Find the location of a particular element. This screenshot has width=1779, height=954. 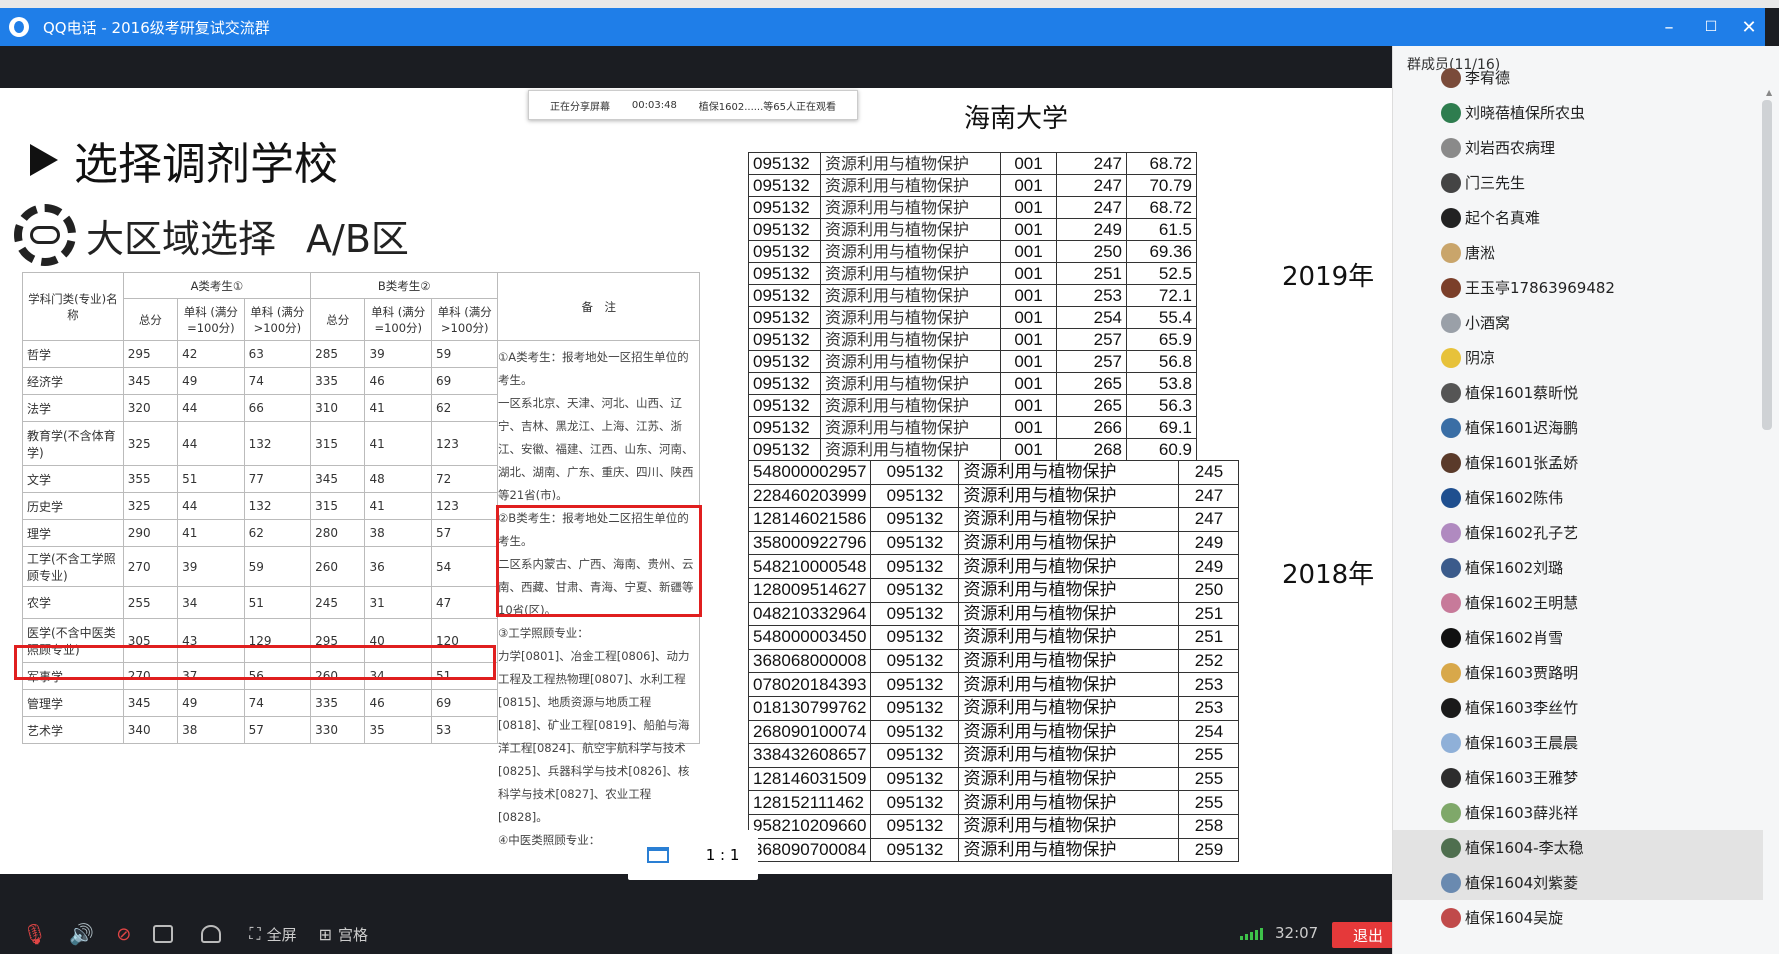

score-cell: 345 is located at coordinates (150, 703).